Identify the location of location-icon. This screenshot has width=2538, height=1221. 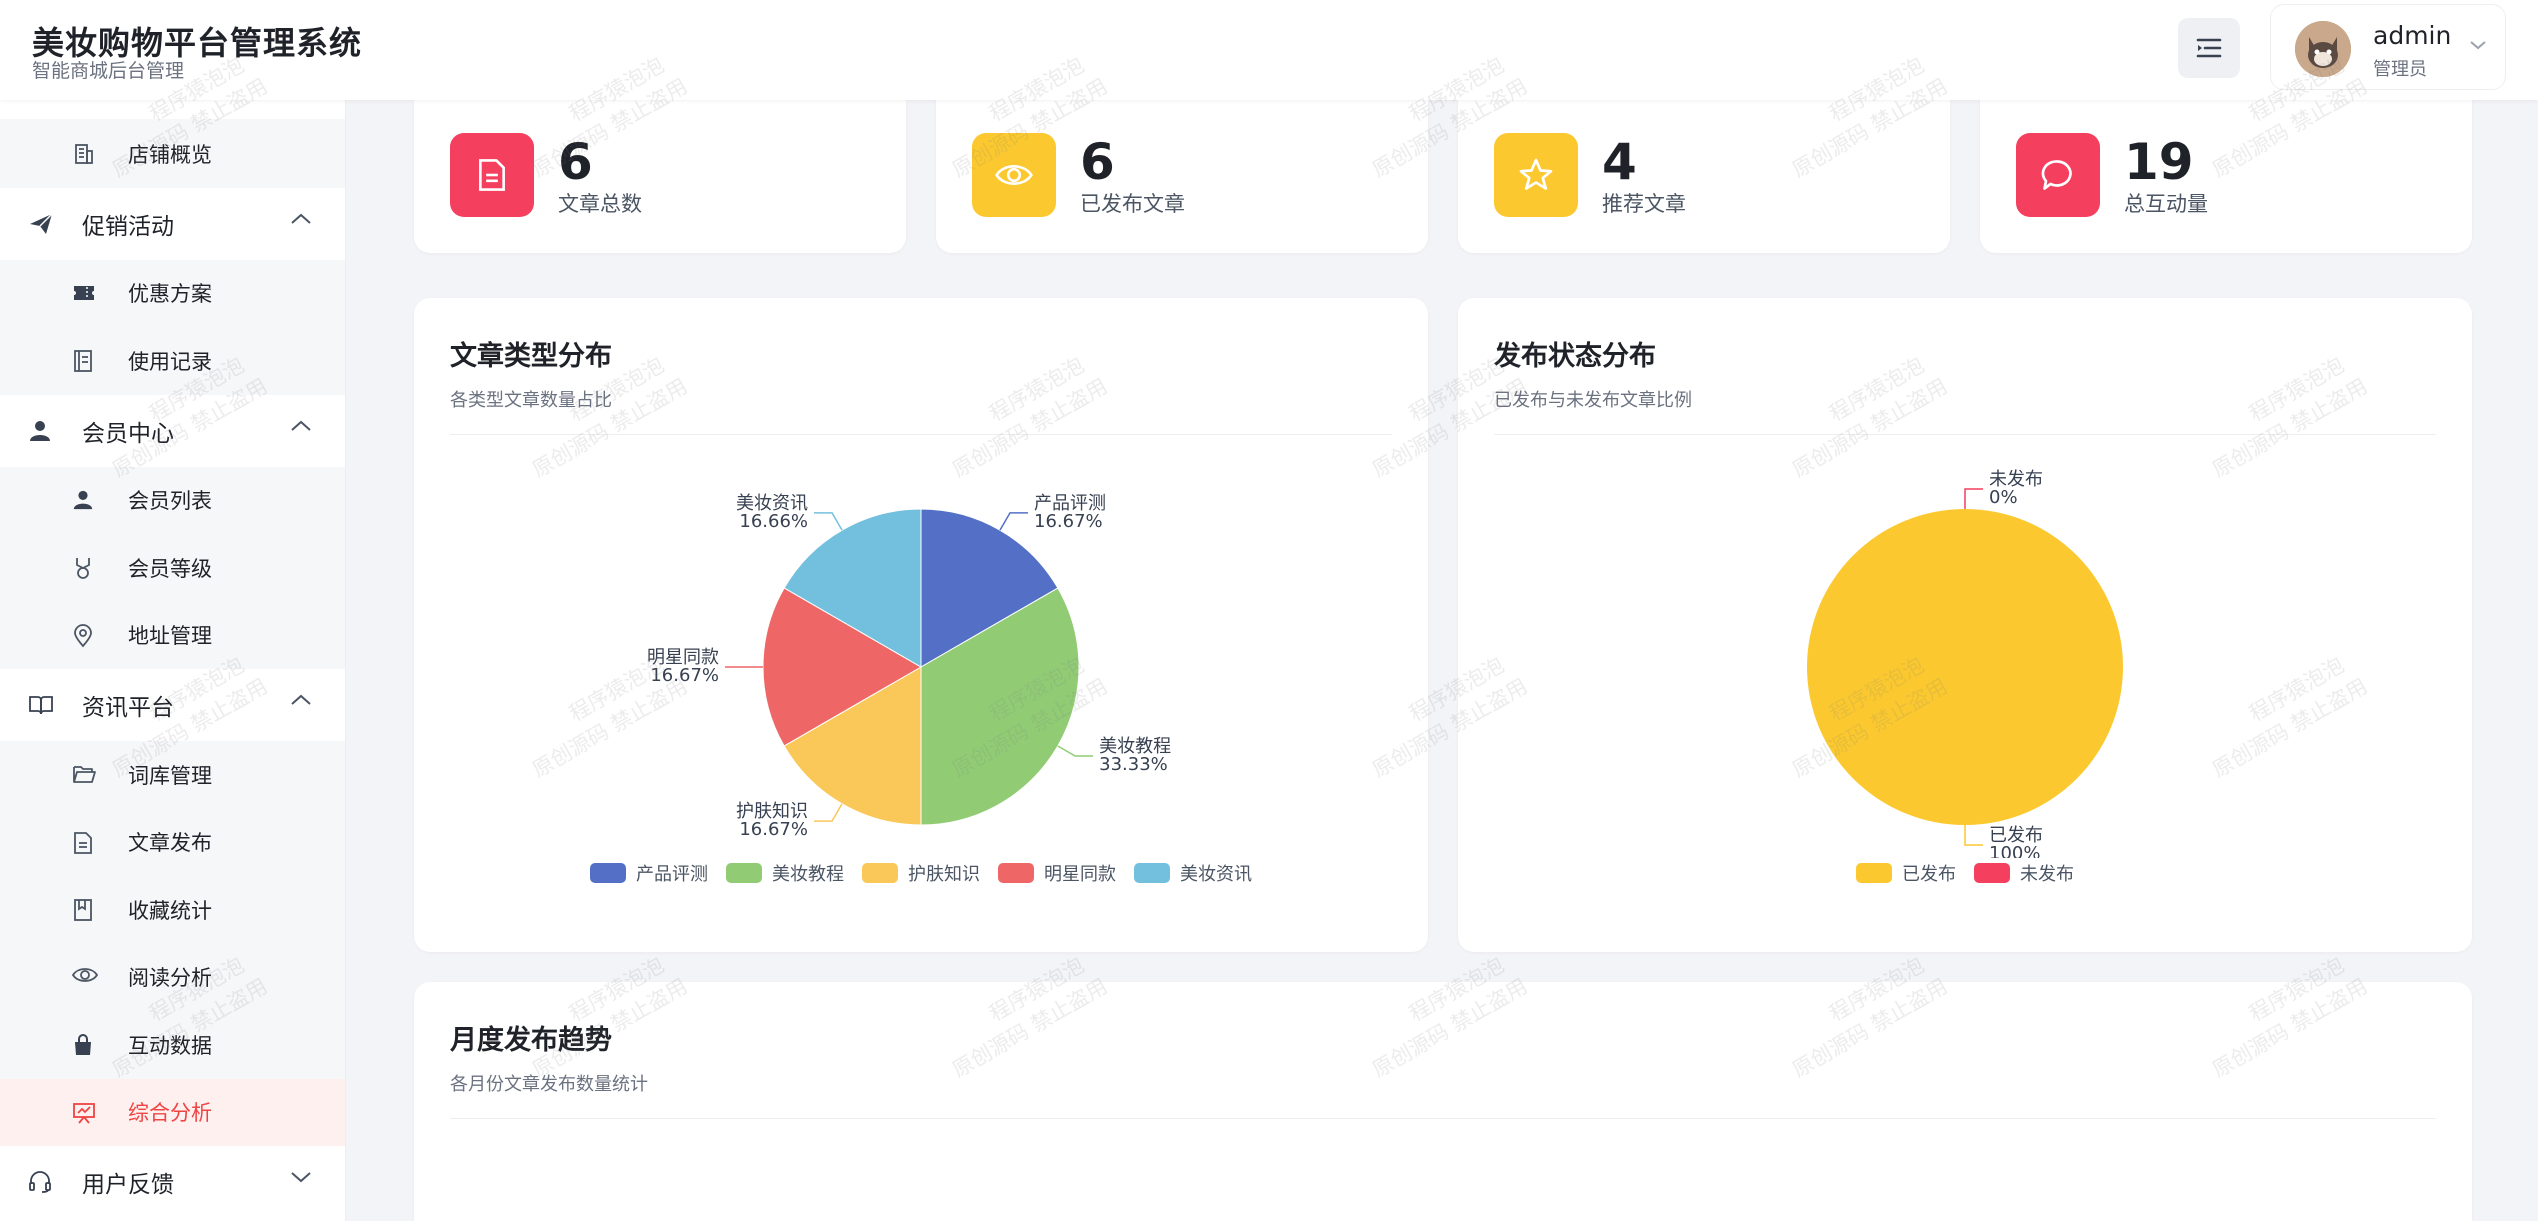
(83, 635).